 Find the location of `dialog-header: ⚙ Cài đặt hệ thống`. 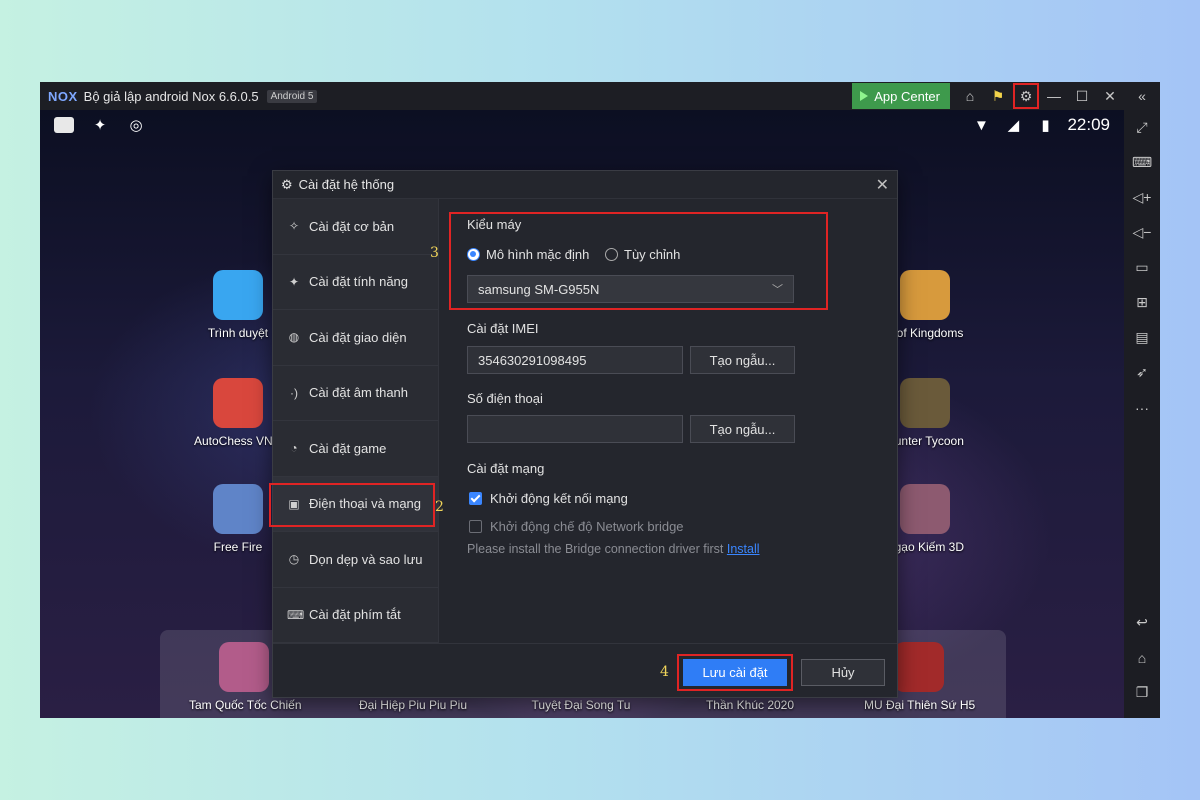

dialog-header: ⚙ Cài đặt hệ thống is located at coordinates (585, 185).